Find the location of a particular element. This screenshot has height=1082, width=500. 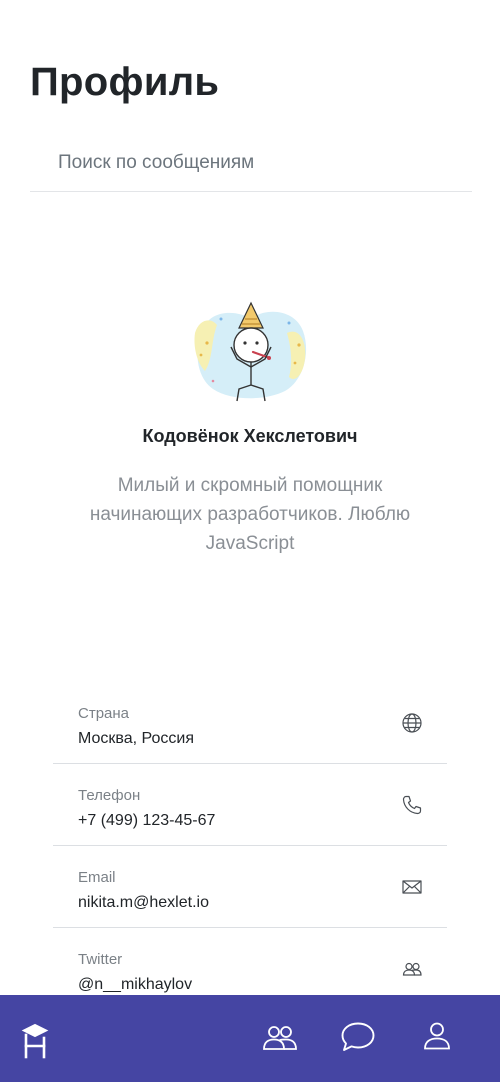

info-value: Москва, Россия is located at coordinates (136, 738).